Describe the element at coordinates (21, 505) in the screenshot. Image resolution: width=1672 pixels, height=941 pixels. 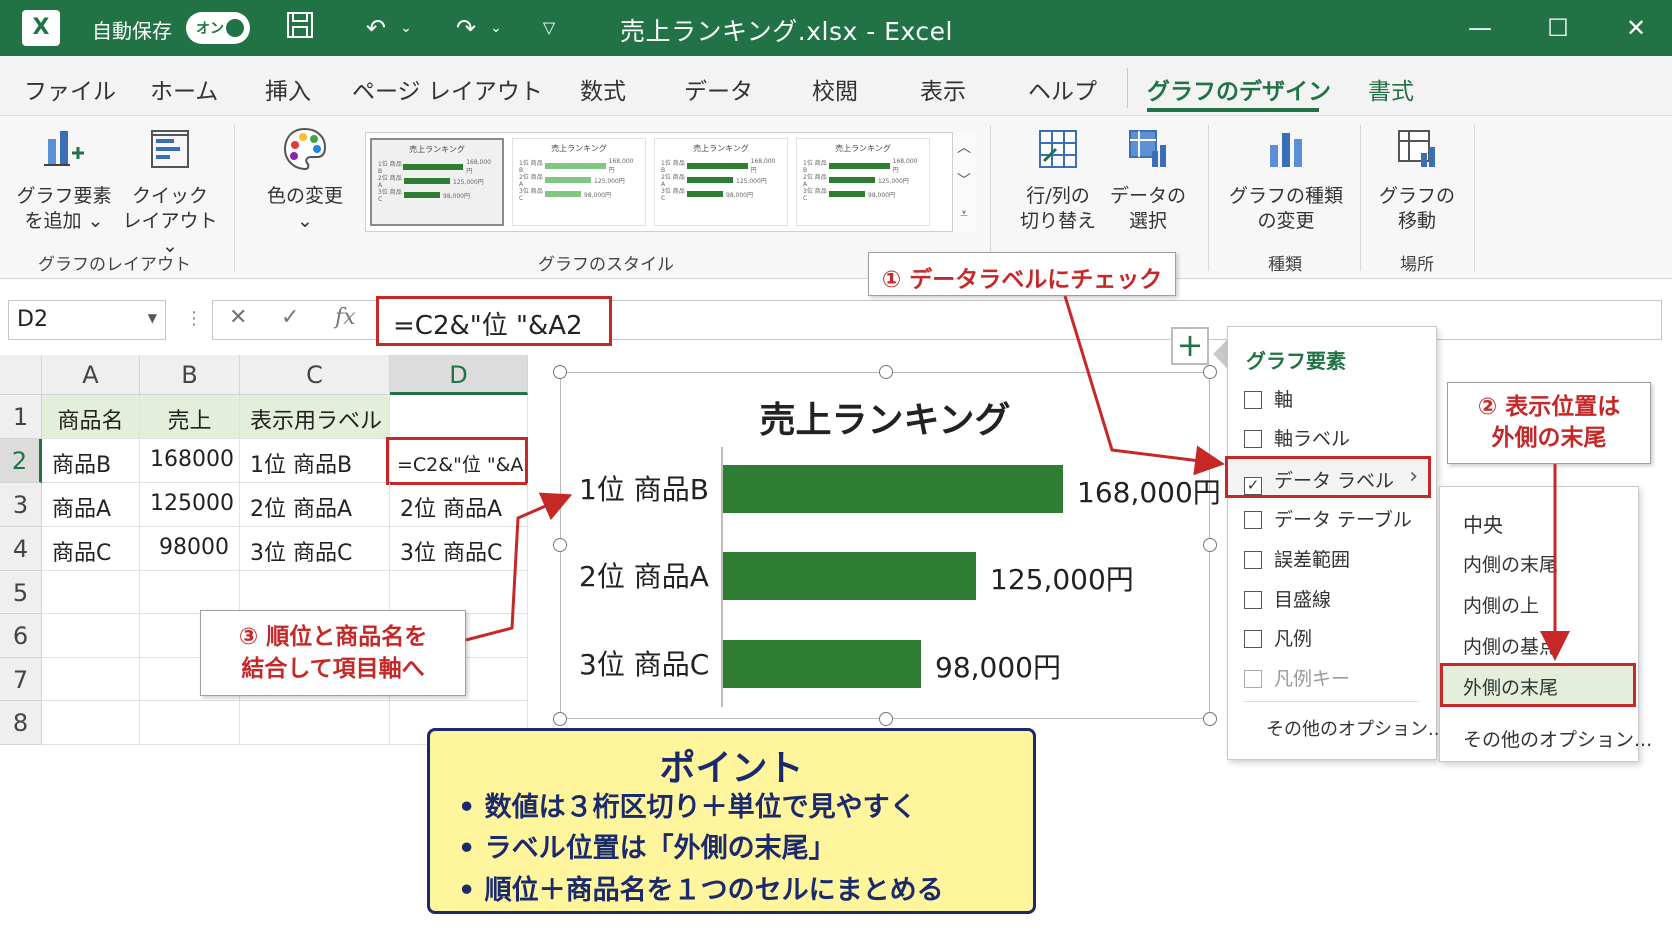
I see `row-header-3: 3` at that location.